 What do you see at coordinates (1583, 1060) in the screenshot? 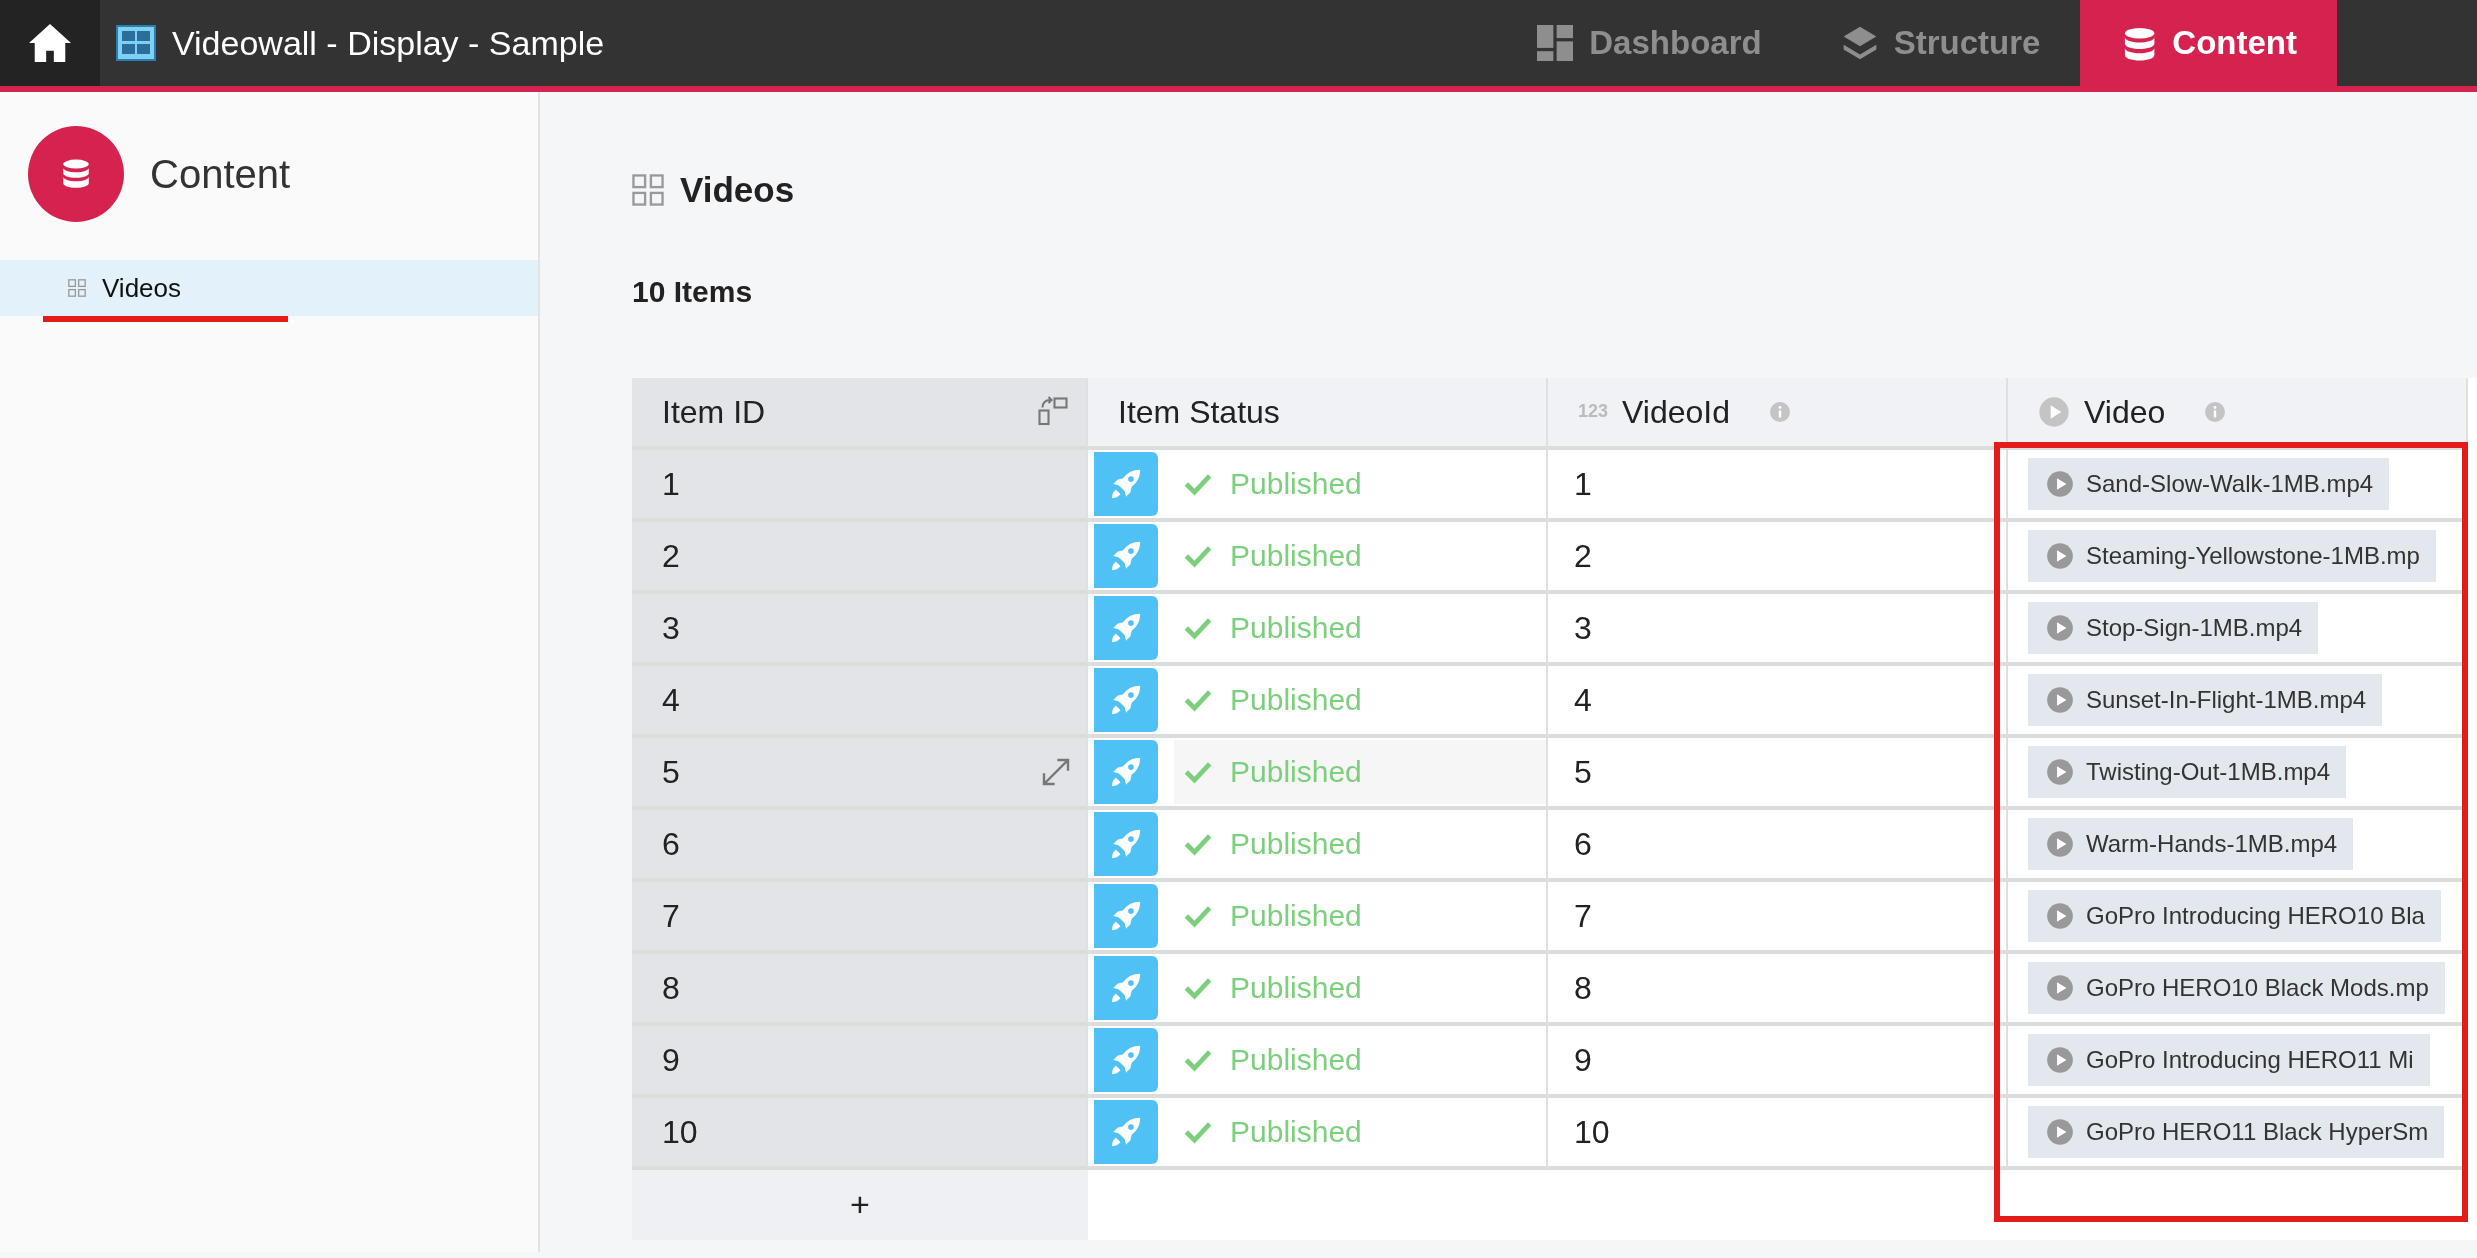
I see `table-cell-text: 9` at bounding box center [1583, 1060].